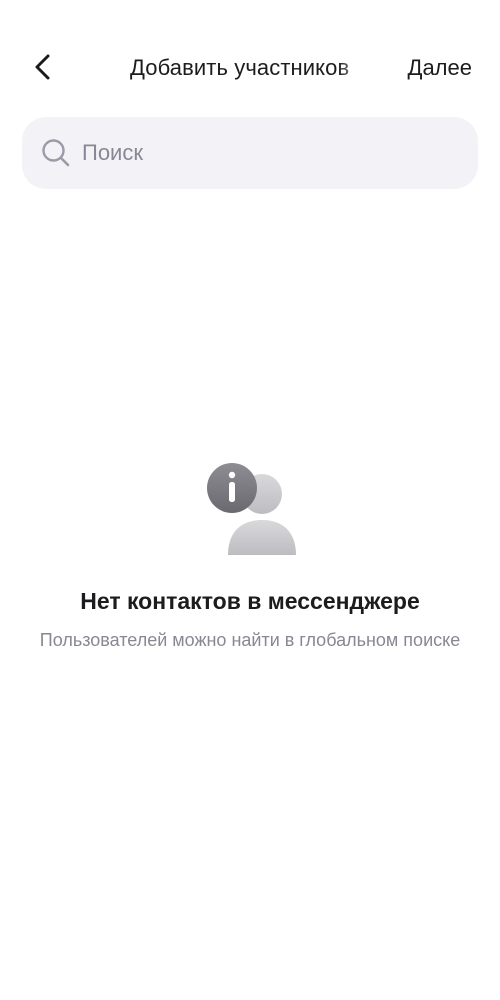 The image size is (500, 1000). Describe the element at coordinates (56, 153) in the screenshot. I see `search-icon` at that location.